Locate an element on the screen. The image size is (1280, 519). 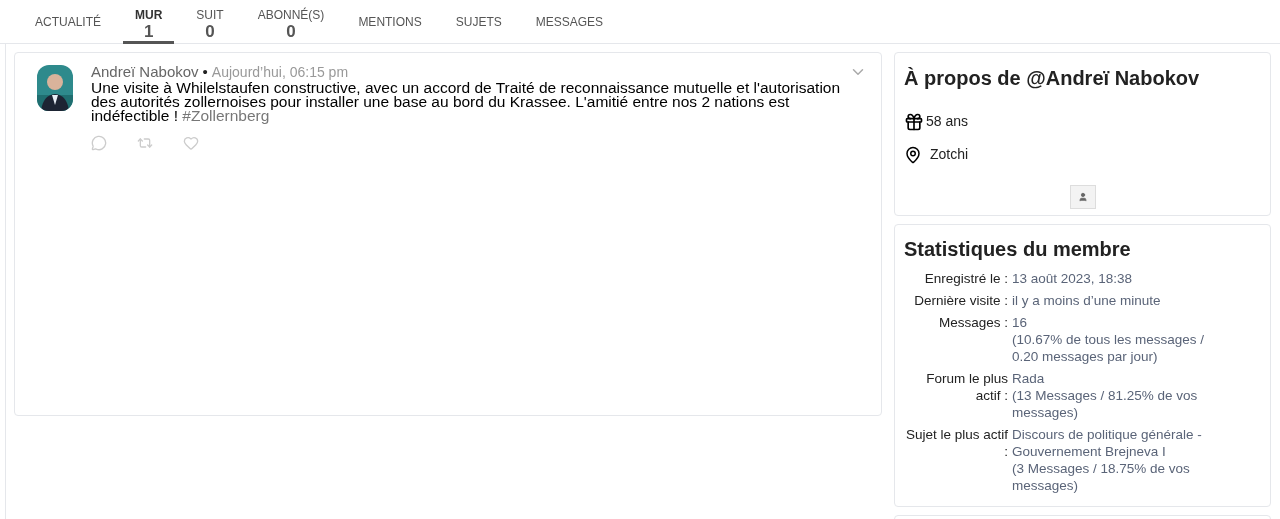
repost-icon is located at coordinates (145, 143).